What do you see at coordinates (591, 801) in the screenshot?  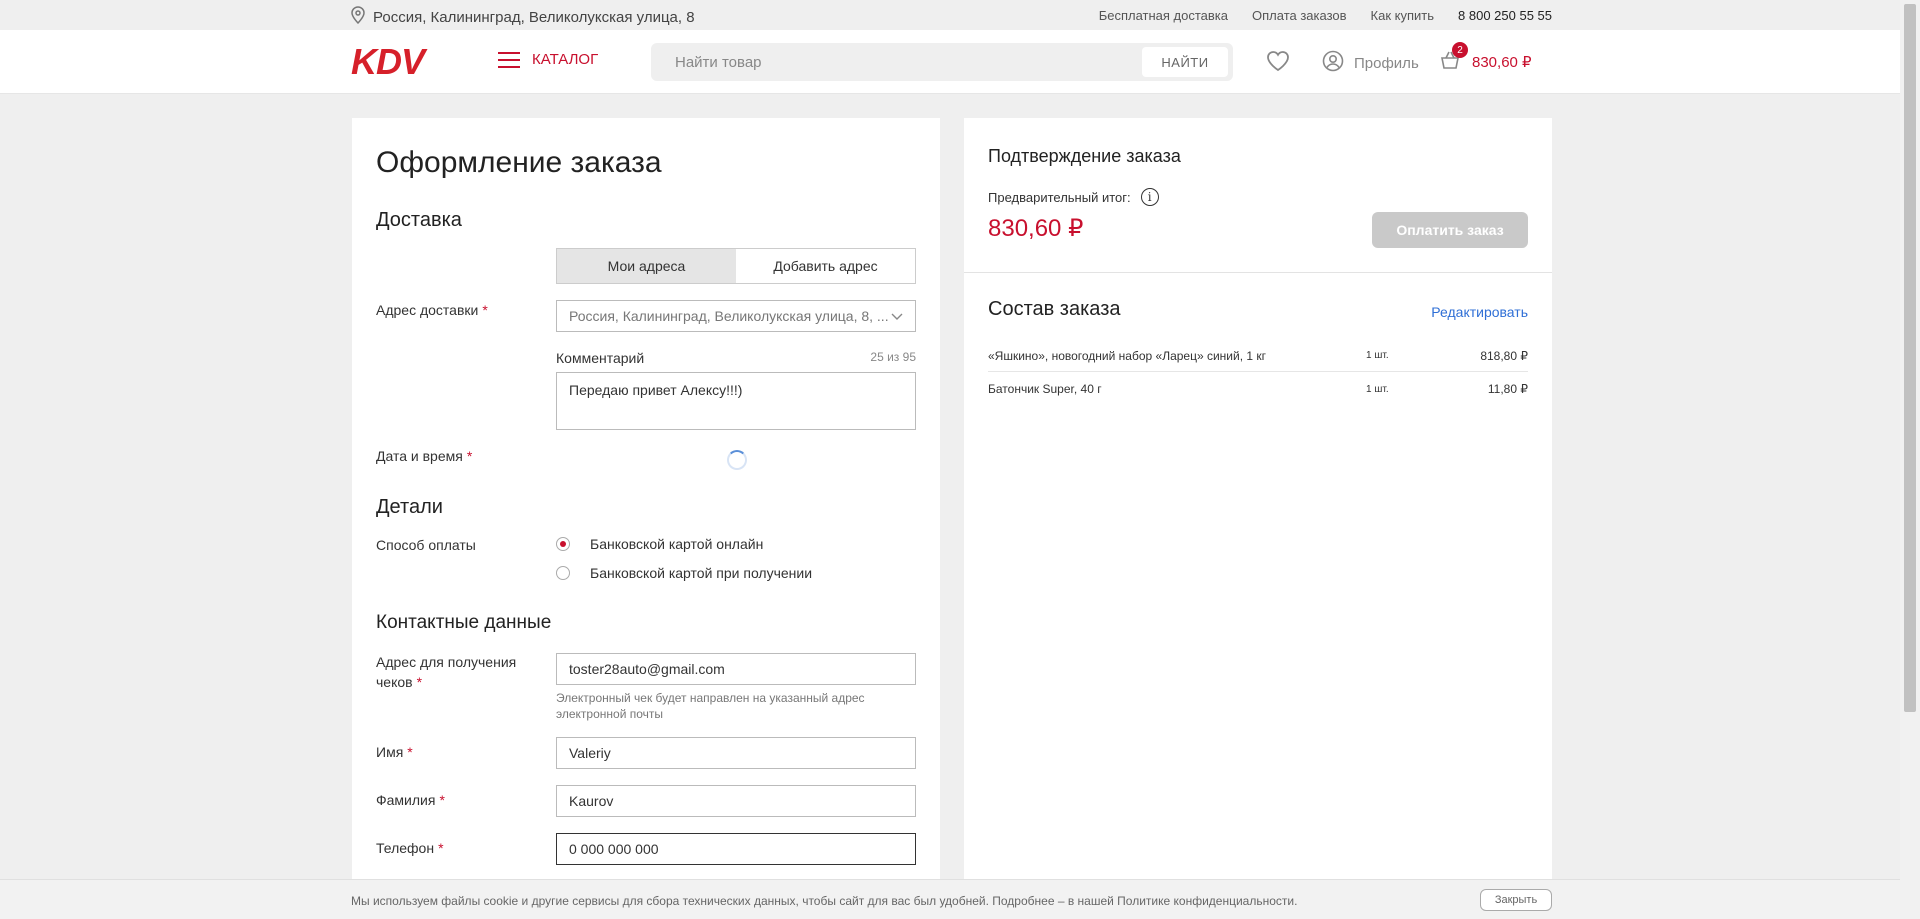 I see `last-name-value: Kaurov` at bounding box center [591, 801].